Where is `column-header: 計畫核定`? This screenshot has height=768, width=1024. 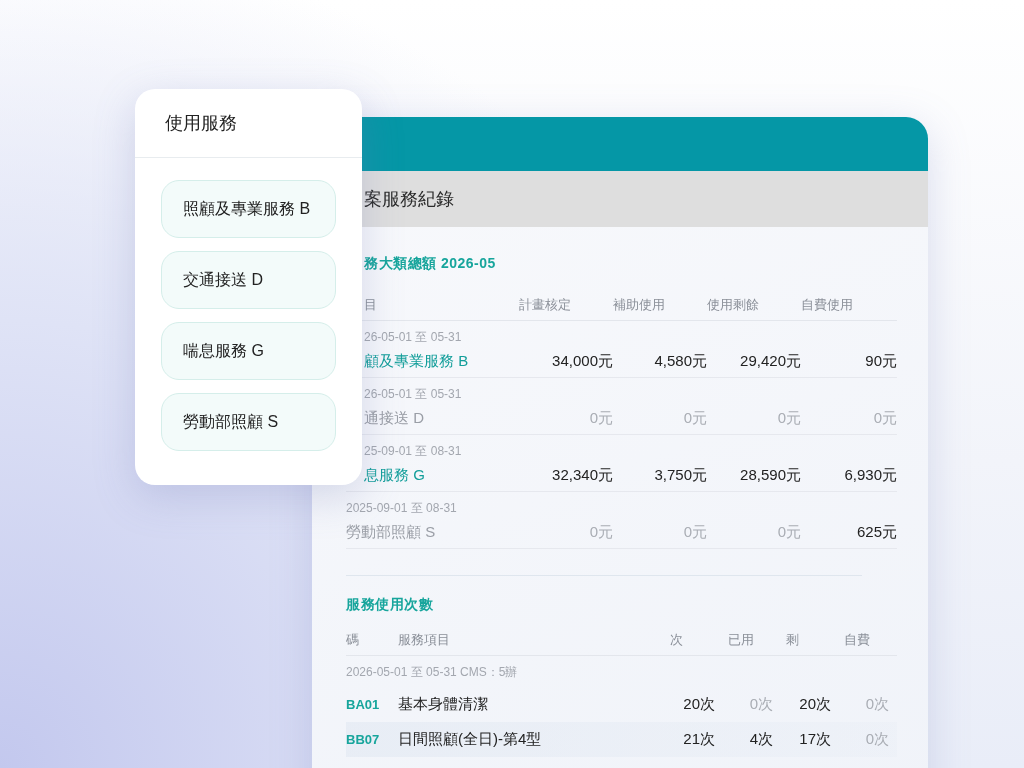
column-header: 計畫核定 is located at coordinates (545, 305).